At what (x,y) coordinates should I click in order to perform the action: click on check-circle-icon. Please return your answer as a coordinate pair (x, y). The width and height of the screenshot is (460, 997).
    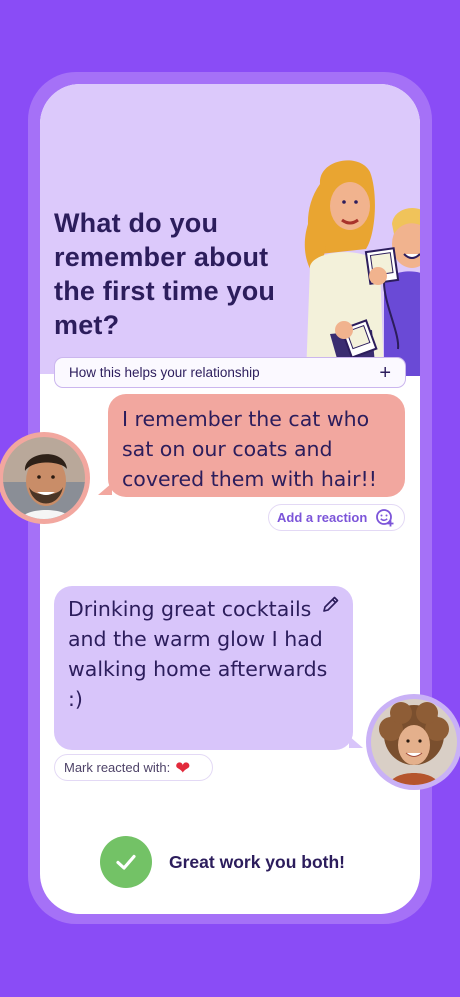
    Looking at the image, I should click on (126, 862).